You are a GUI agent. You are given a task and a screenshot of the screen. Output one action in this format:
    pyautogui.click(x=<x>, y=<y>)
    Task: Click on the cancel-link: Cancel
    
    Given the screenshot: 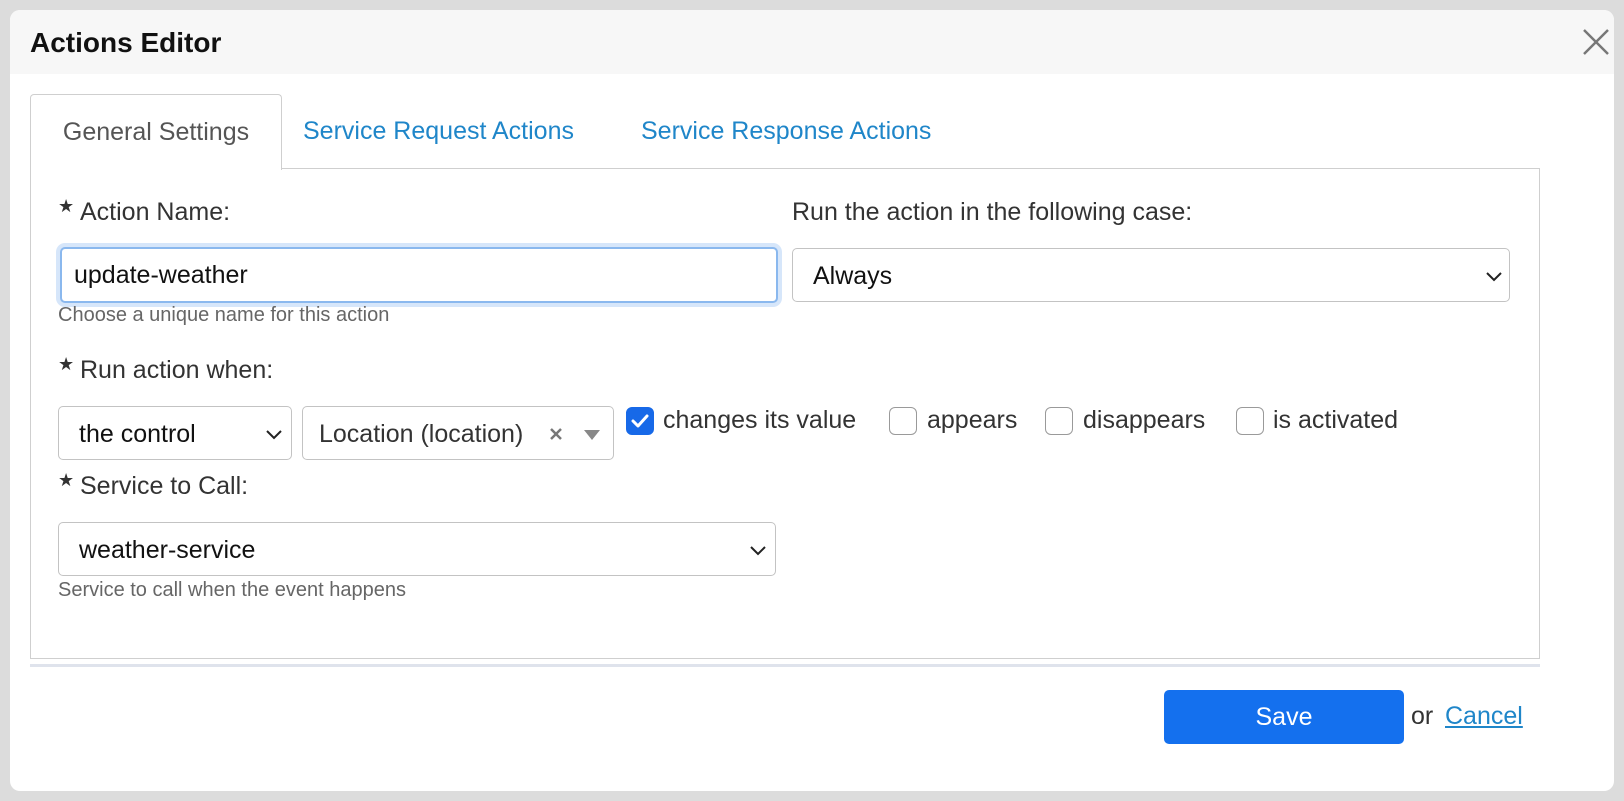 What is the action you would take?
    pyautogui.click(x=1484, y=716)
    